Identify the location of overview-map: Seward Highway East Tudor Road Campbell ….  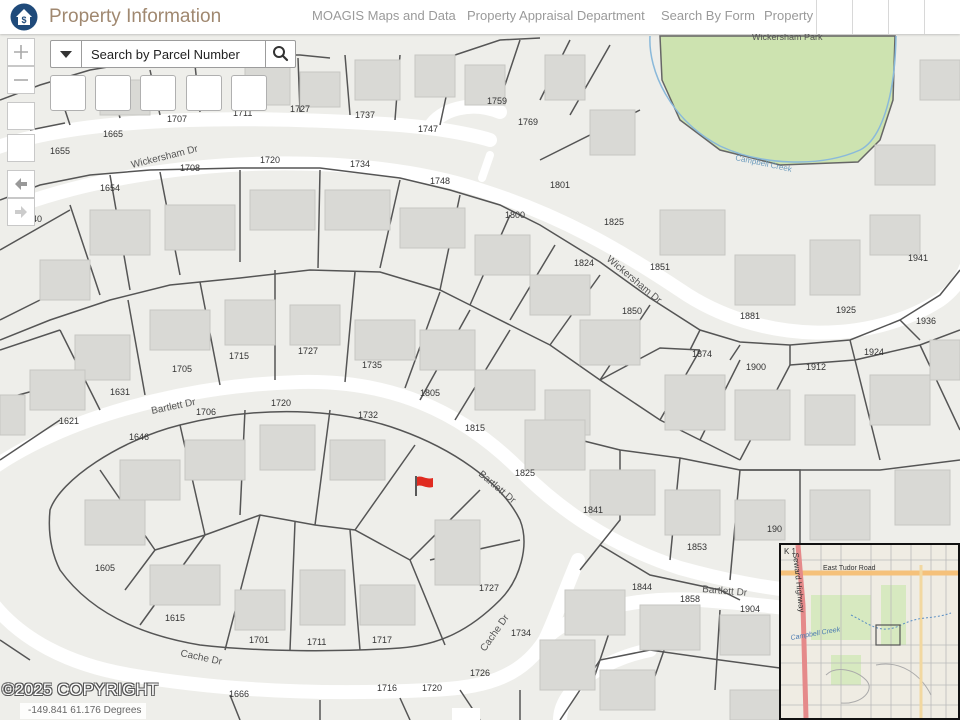
(869, 631).